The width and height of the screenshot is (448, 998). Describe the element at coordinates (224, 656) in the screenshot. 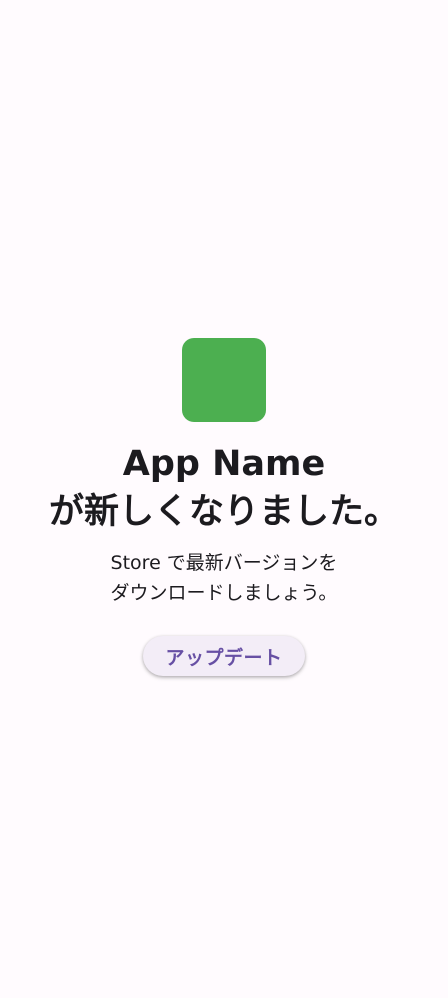

I see `update-button: アップデート` at that location.